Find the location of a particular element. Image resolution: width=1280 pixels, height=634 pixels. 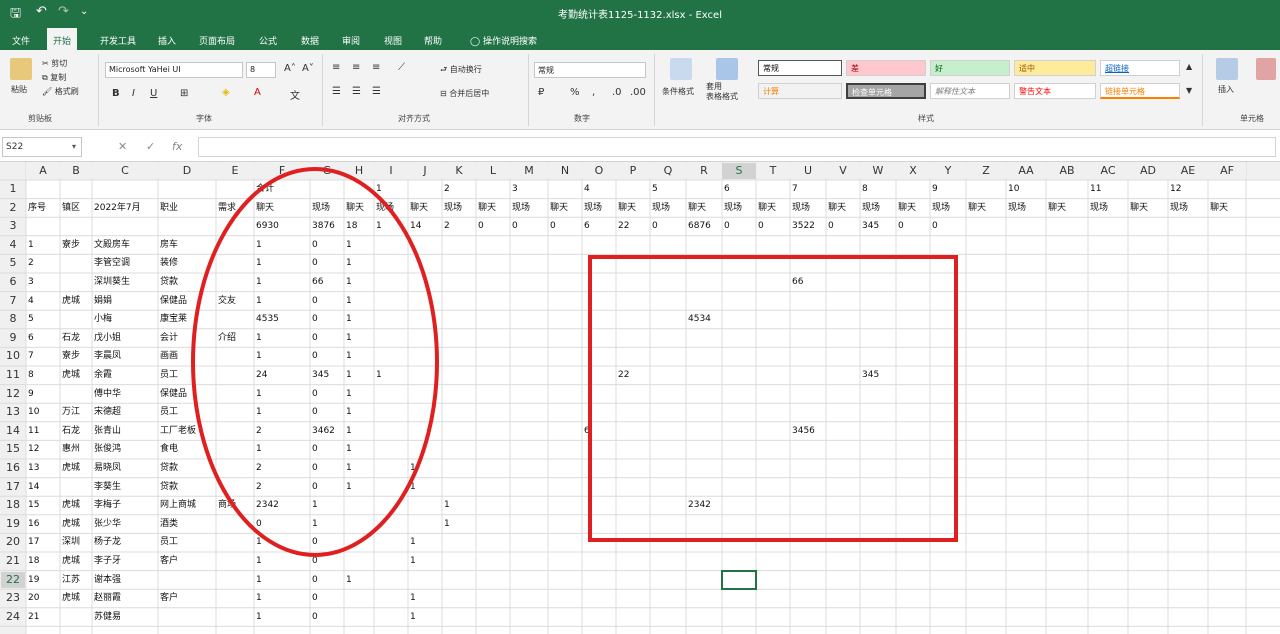

row-header-14: 14 is located at coordinates (13, 431).